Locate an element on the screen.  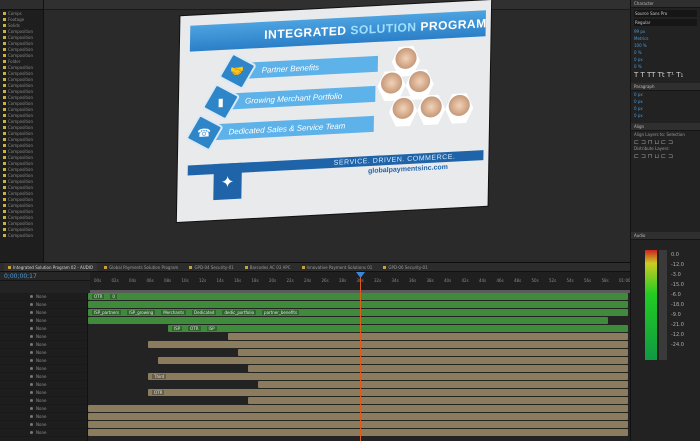
font-style-select: Regular is located at coordinates (665, 22).